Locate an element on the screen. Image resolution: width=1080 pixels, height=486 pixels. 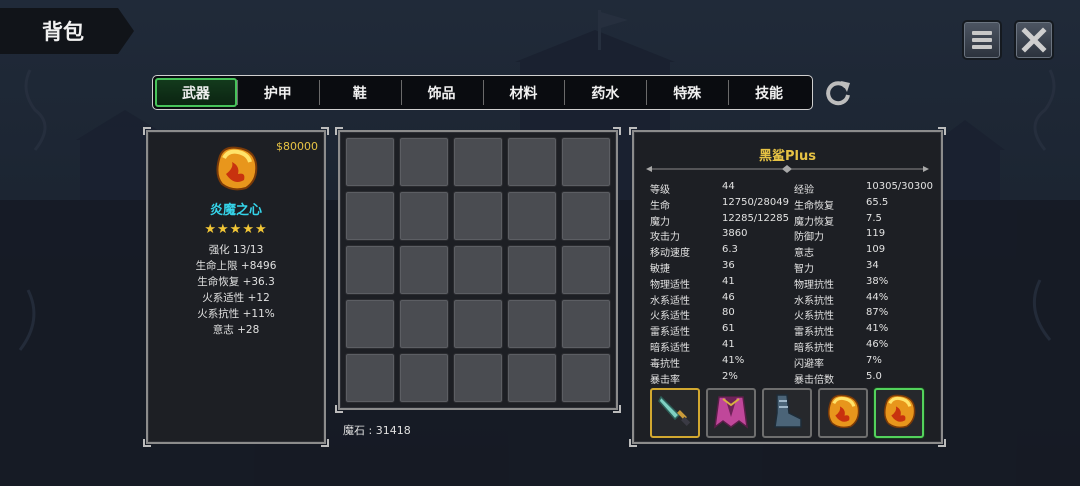
boots-icon is located at coordinates (787, 413).